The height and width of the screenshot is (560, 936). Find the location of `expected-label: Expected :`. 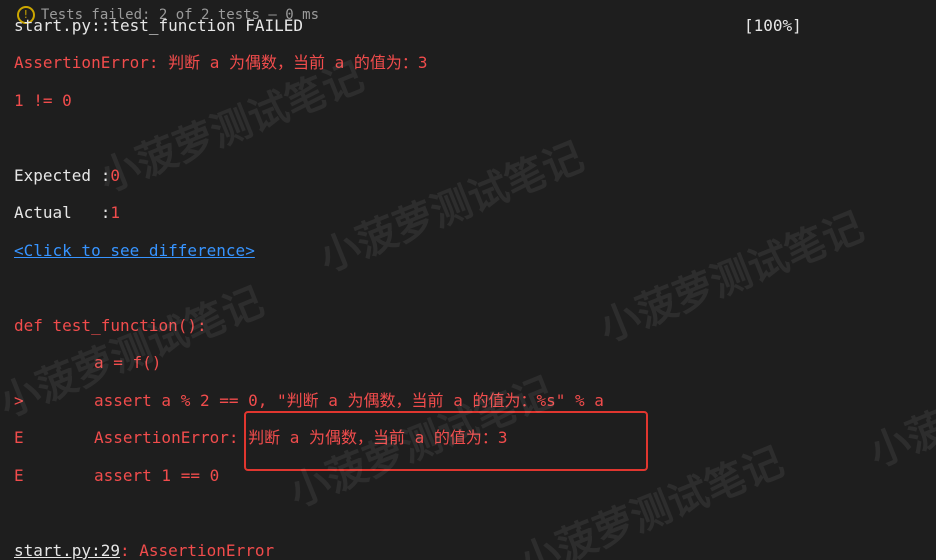

expected-label: Expected : is located at coordinates (62, 175).